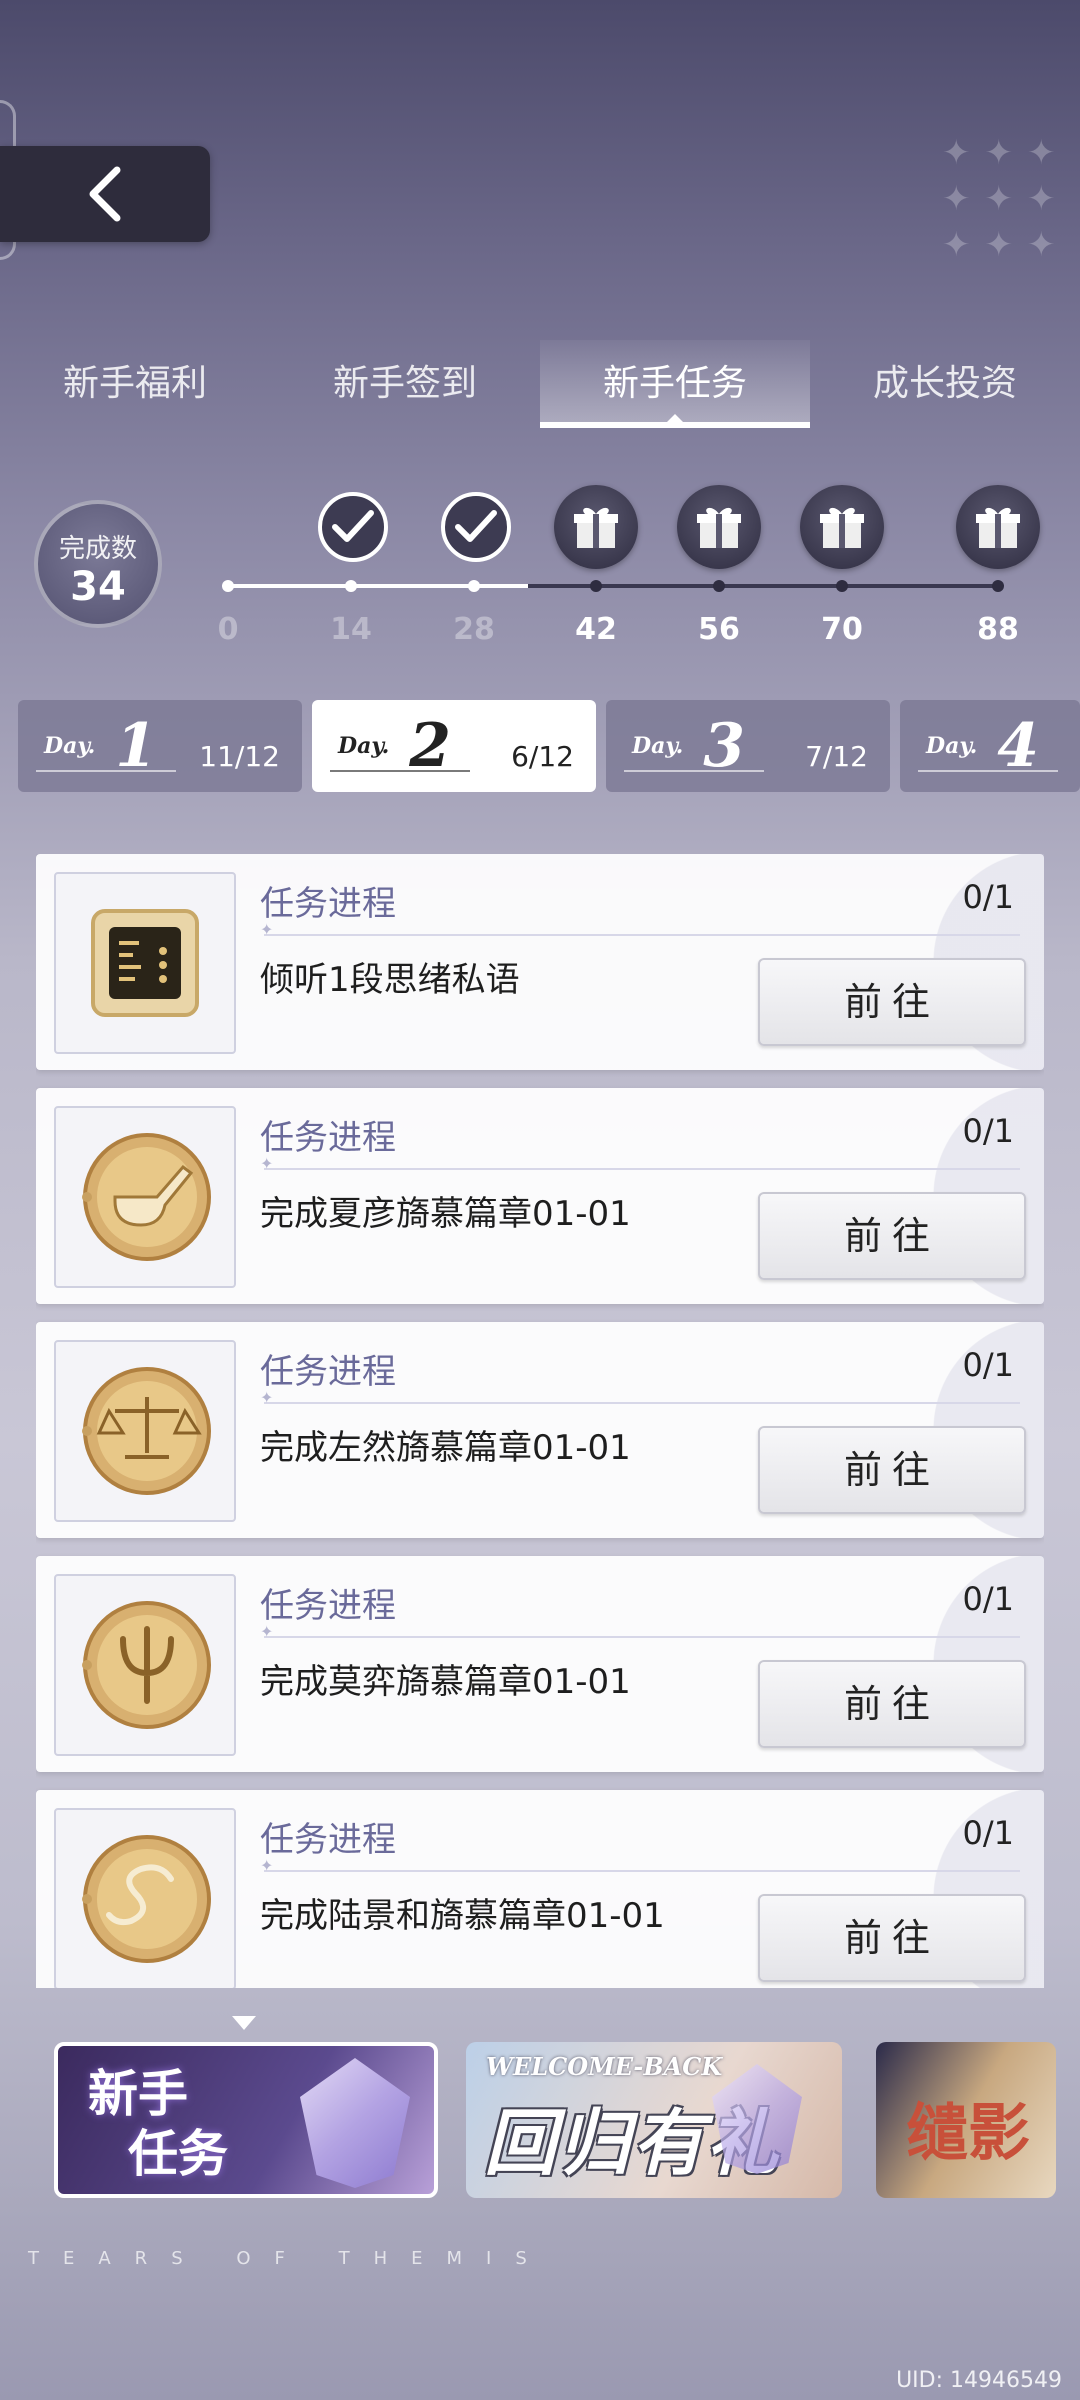 The image size is (1080, 2400). Describe the element at coordinates (542, 756) in the screenshot. I see `day-count: 6/12` at that location.